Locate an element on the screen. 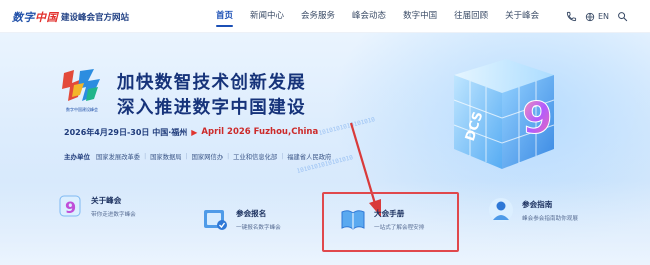 The height and width of the screenshot is (265, 650). main-nav: 首页 新闻中心 会务服务 峰会动态 数字中国 往届回顾 关于峰会 is located at coordinates (386, 16).